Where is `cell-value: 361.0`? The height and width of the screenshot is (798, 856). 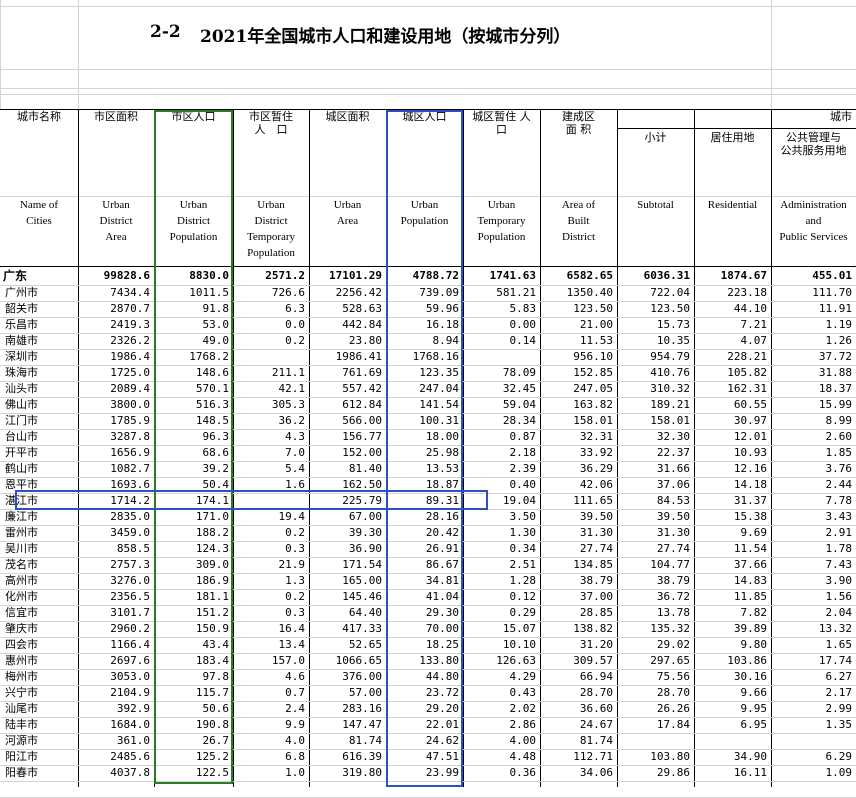
cell-value: 361.0 is located at coordinates (133, 740).